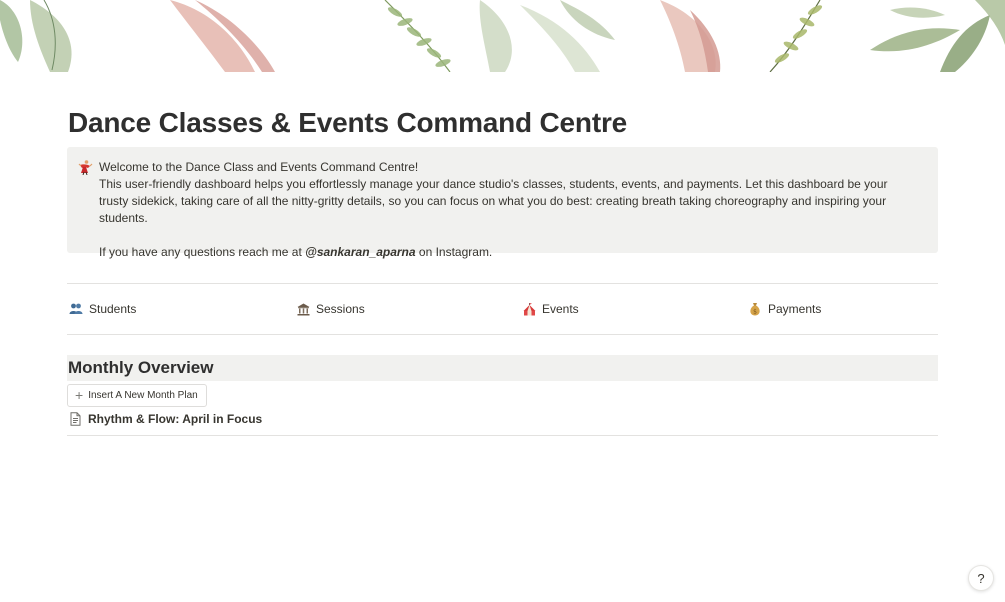  I want to click on nav-payments: $ Payments, so click(784, 309).